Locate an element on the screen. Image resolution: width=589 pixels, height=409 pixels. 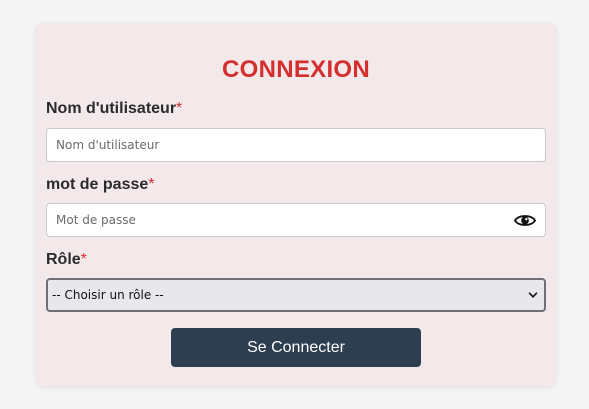
username-input is located at coordinates (296, 145).